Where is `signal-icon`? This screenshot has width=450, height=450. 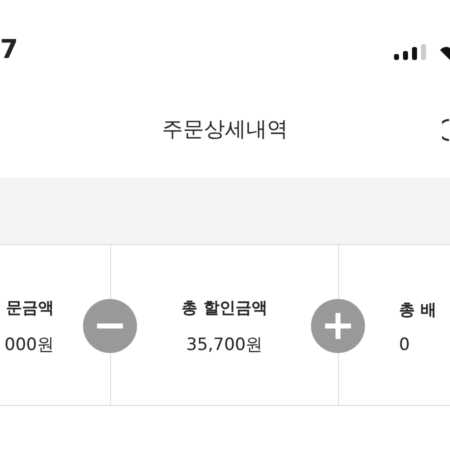 signal-icon is located at coordinates (410, 52).